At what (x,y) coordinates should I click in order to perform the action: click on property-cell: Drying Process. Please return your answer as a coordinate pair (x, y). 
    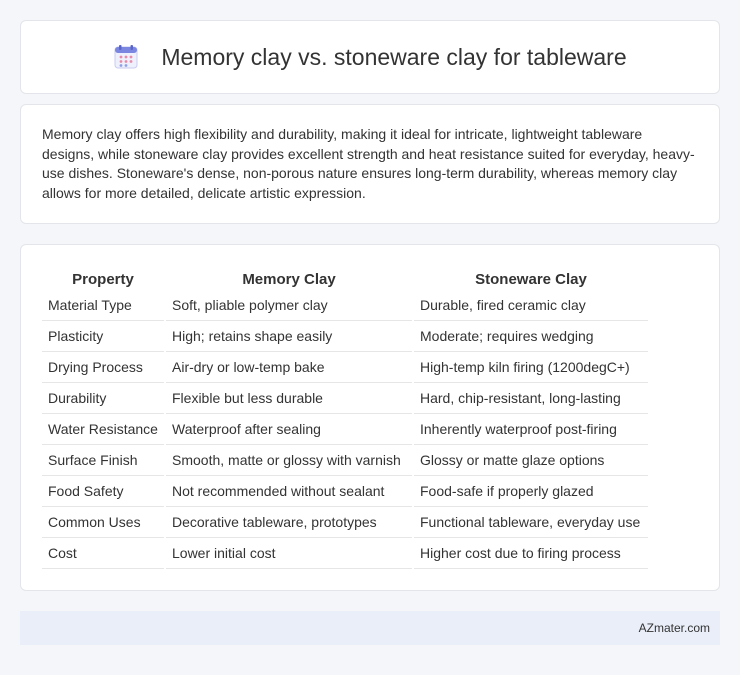
    Looking at the image, I should click on (103, 367).